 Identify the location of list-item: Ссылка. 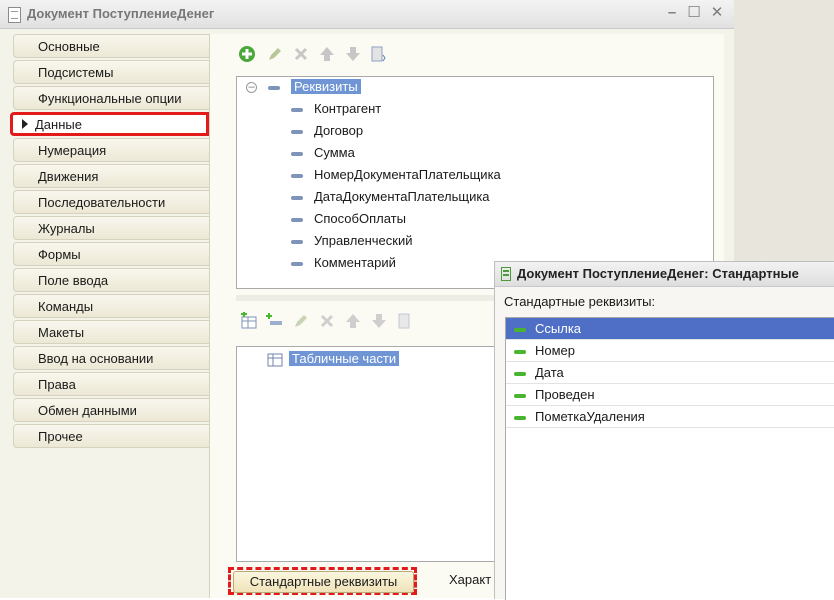
(670, 329).